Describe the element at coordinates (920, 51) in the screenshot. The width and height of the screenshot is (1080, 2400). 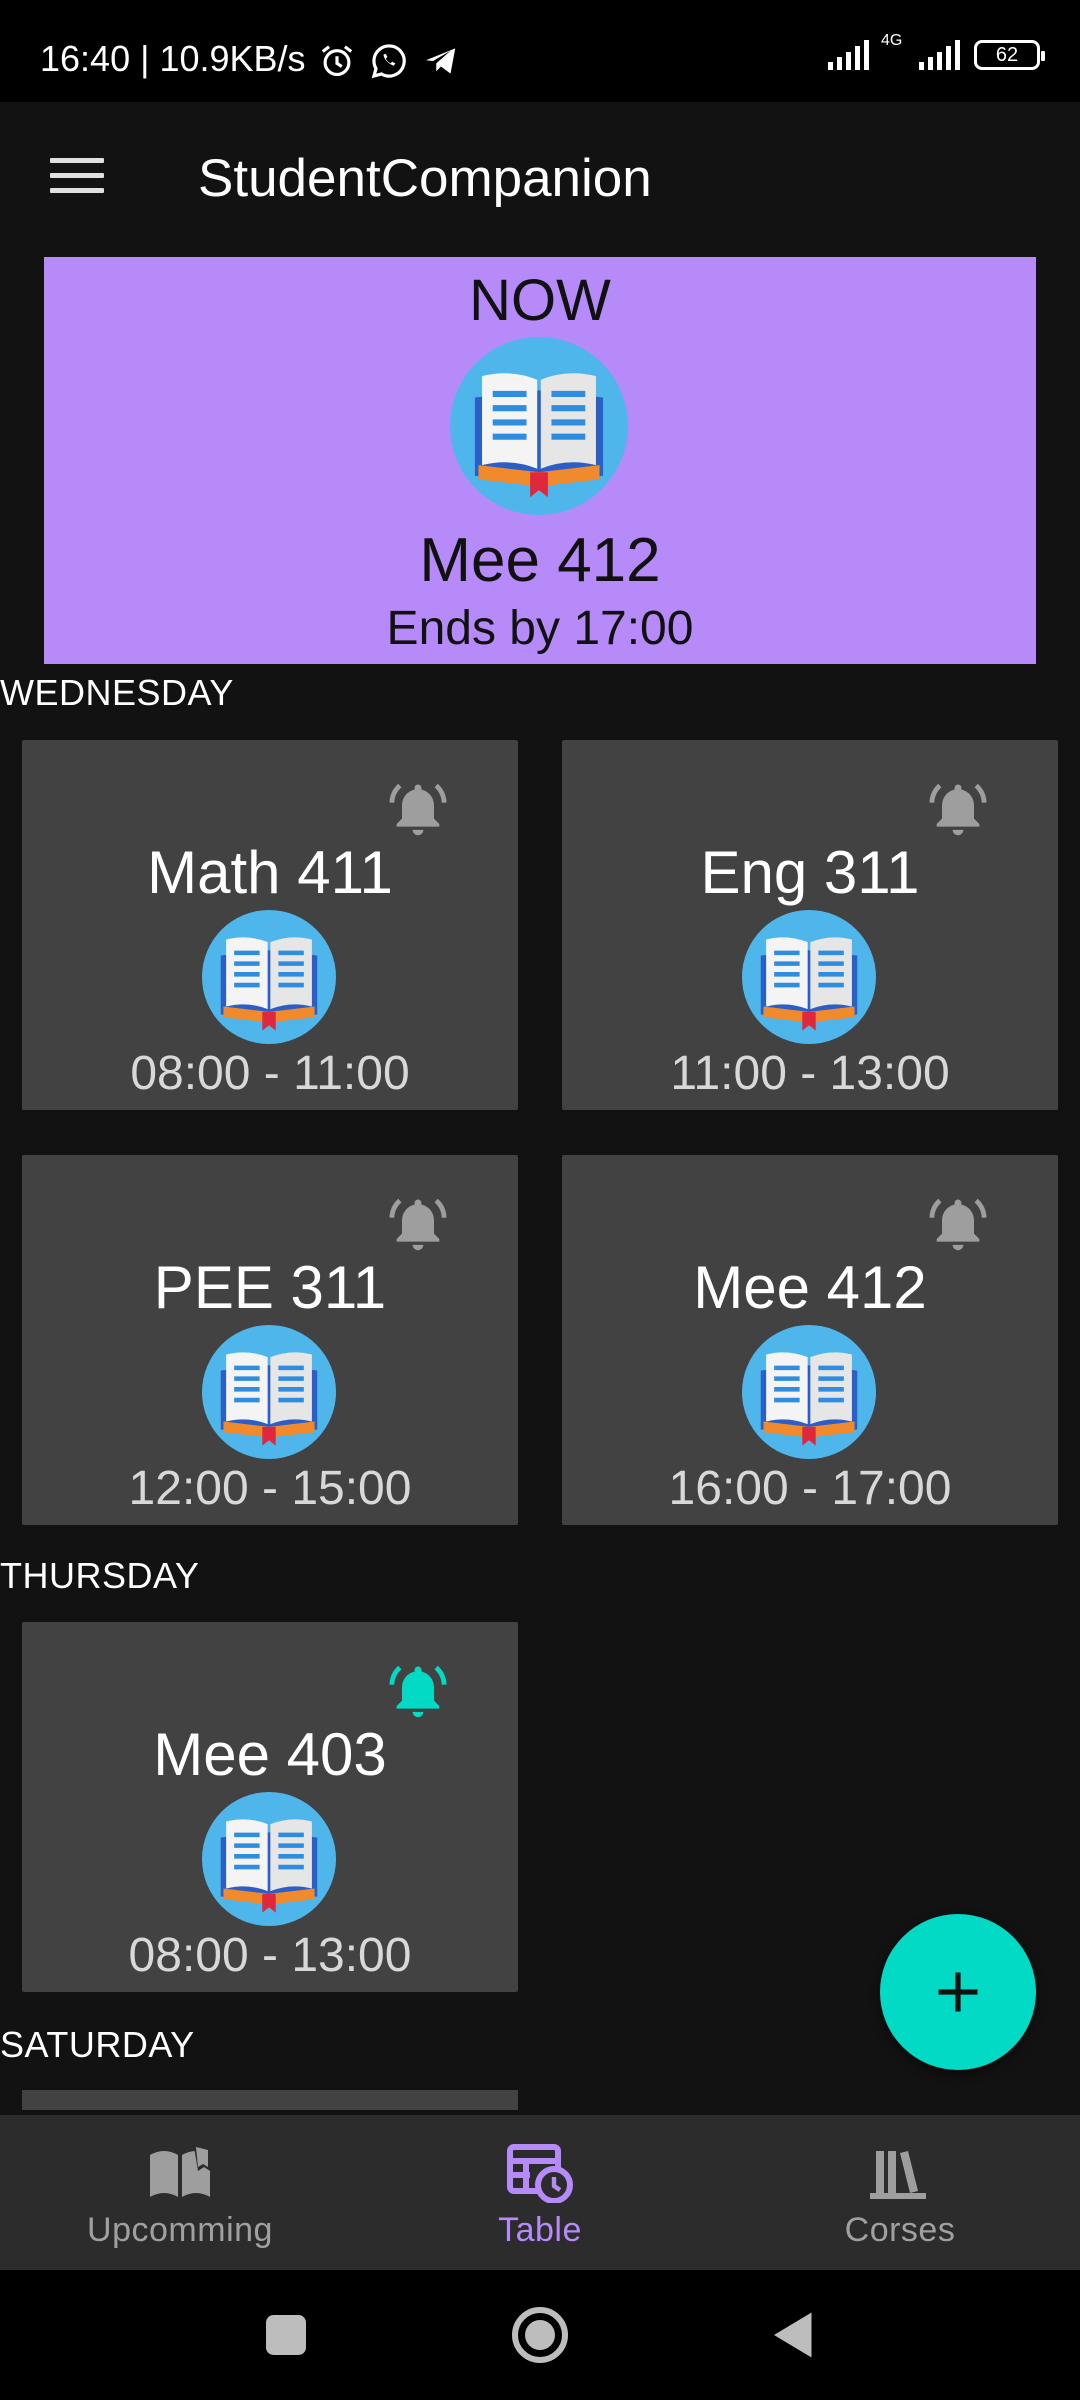
I see `signal-4g-icon: 4G` at that location.